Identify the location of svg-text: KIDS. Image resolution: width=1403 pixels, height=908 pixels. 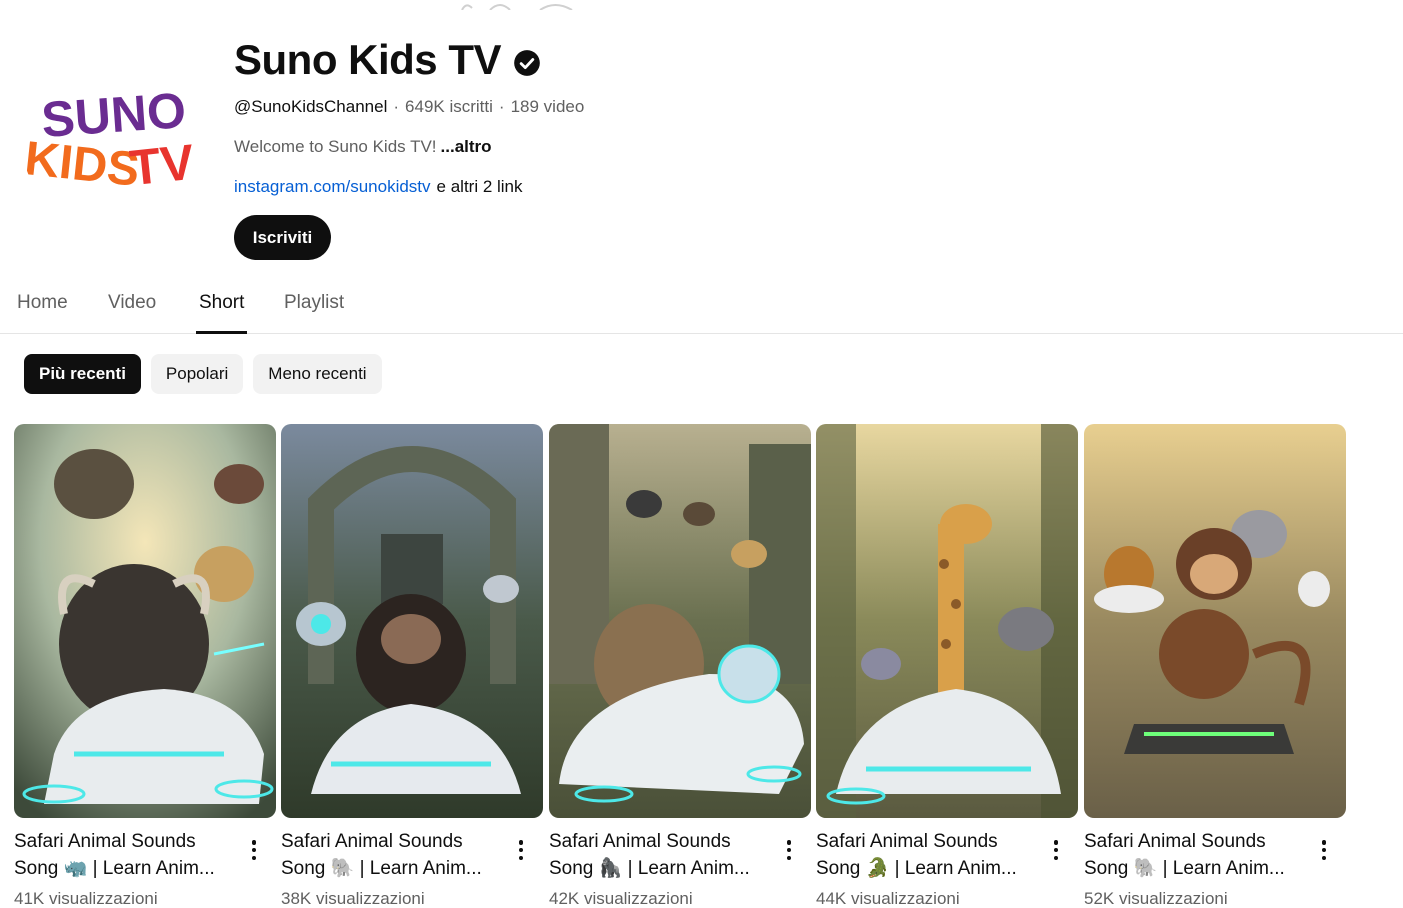
(82, 164).